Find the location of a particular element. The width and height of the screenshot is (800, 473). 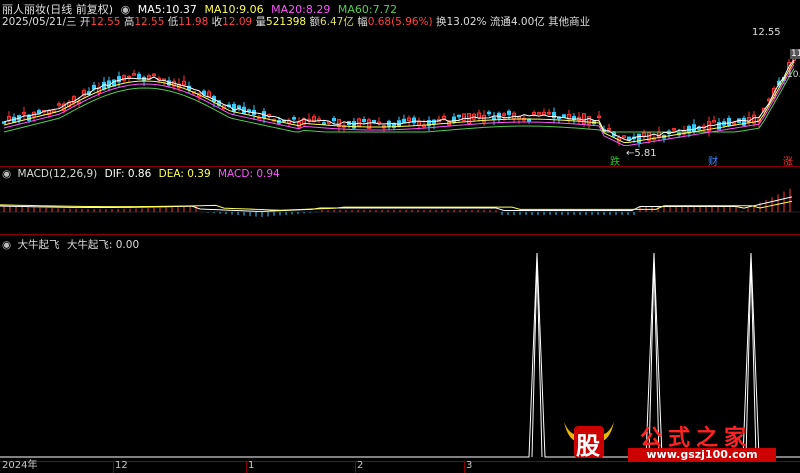

indicator-spike-inner is located at coordinates (537, 359).